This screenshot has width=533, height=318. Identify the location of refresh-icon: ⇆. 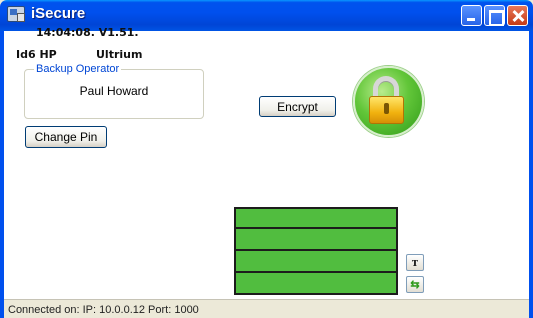
(415, 284).